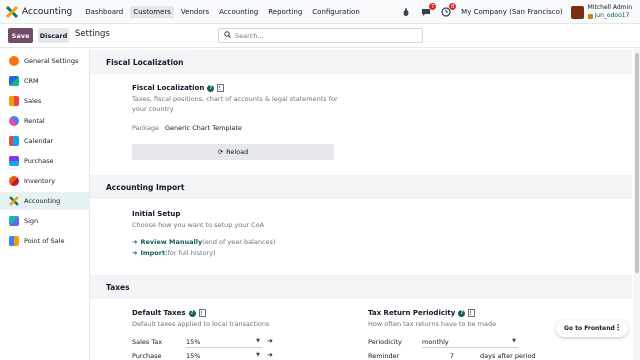 This screenshot has width=640, height=360. Describe the element at coordinates (577, 12) in the screenshot. I see `avatar` at that location.